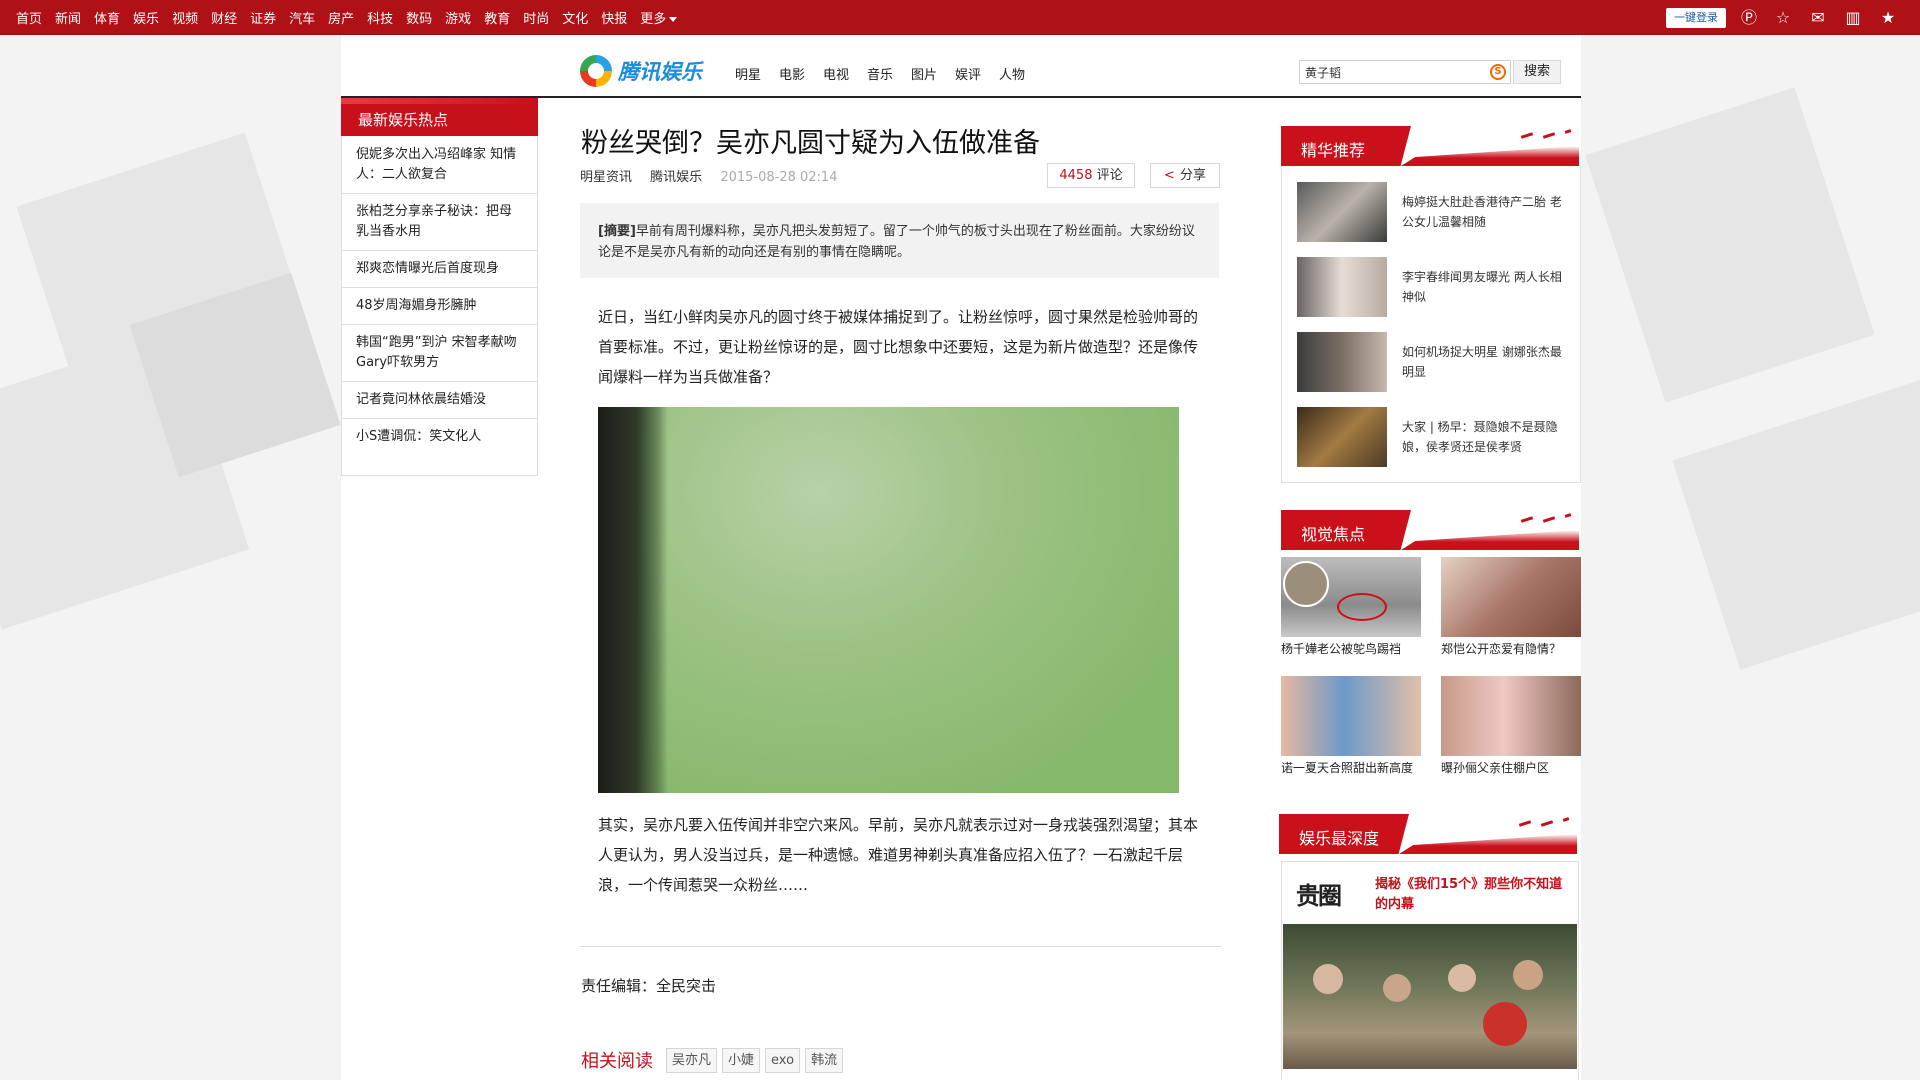 This screenshot has width=1920, height=1080. What do you see at coordinates (1498, 72) in the screenshot?
I see `sogou-search-icon: S` at bounding box center [1498, 72].